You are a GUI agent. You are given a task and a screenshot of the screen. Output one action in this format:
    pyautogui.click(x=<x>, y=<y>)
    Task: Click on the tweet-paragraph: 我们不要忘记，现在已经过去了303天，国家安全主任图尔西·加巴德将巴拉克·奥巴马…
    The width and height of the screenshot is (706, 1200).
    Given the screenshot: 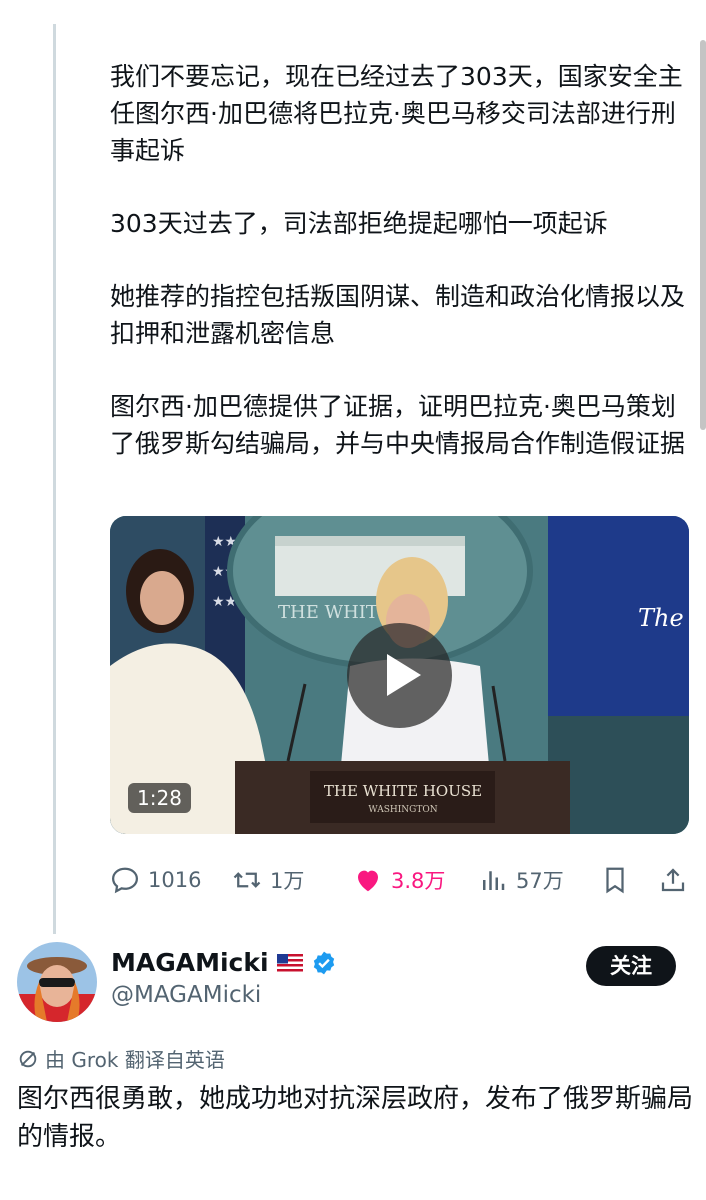 What is the action you would take?
    pyautogui.click(x=396, y=113)
    